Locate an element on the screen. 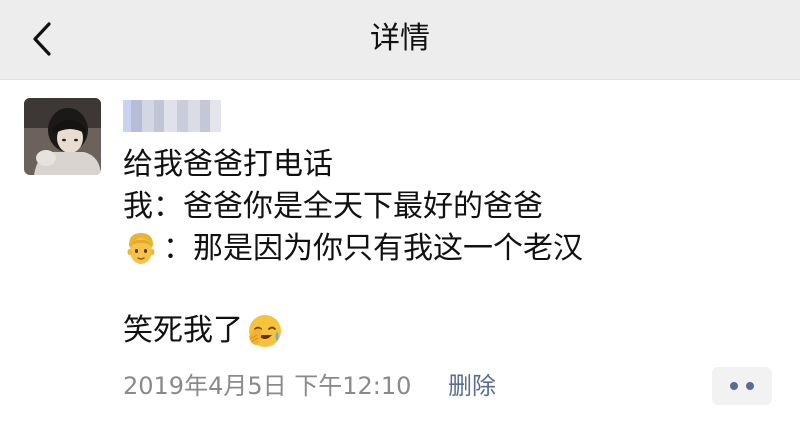 Image resolution: width=800 pixels, height=434 pixels. post-timestamp: 2019年4月5日 下午12:10 is located at coordinates (267, 386).